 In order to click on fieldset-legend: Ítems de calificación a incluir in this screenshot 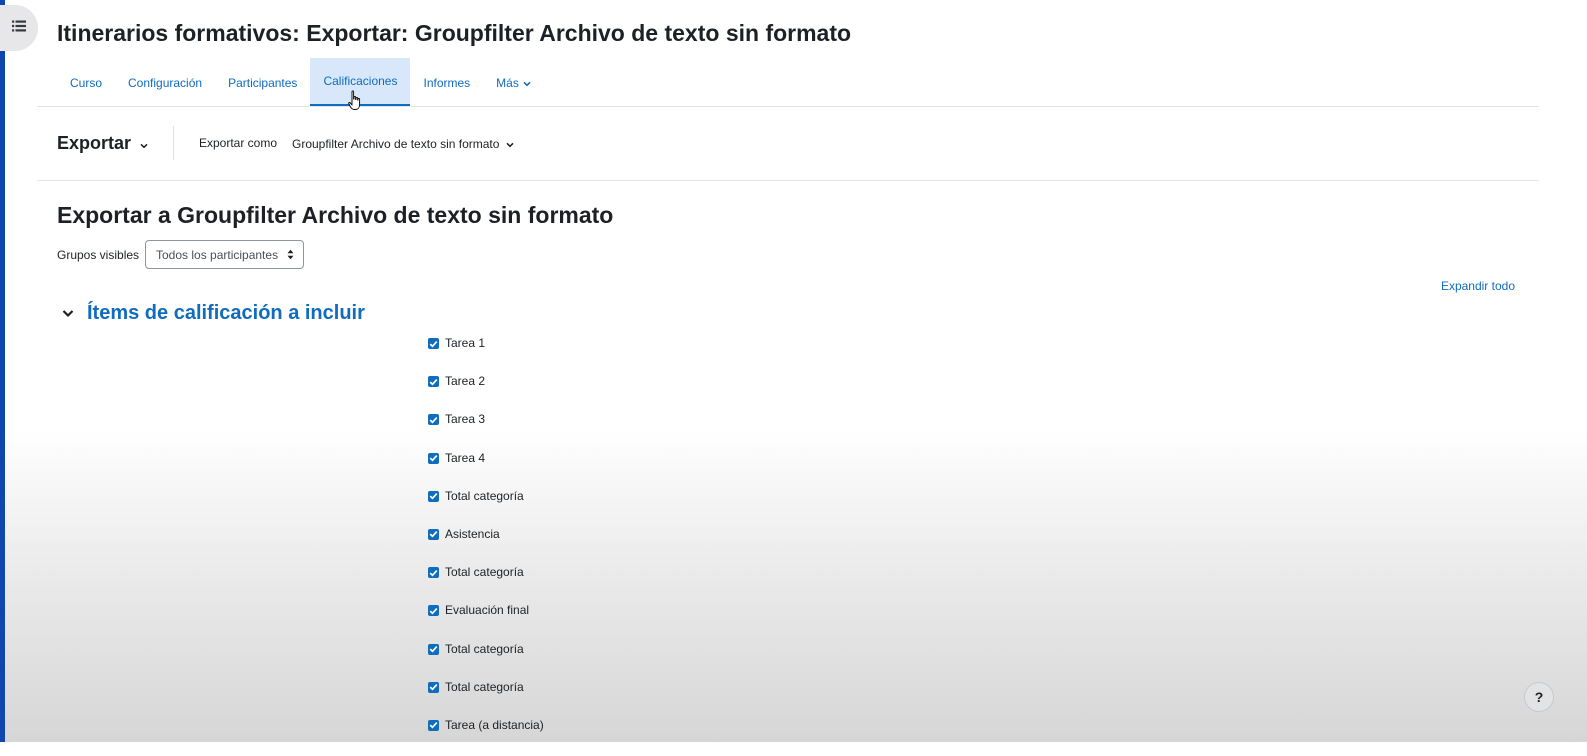, I will do `click(226, 313)`.